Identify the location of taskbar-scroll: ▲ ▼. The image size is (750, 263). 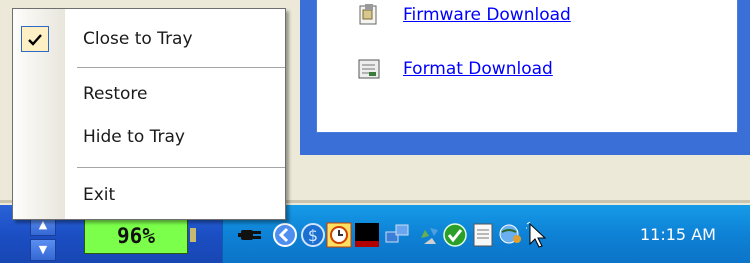
(43, 237).